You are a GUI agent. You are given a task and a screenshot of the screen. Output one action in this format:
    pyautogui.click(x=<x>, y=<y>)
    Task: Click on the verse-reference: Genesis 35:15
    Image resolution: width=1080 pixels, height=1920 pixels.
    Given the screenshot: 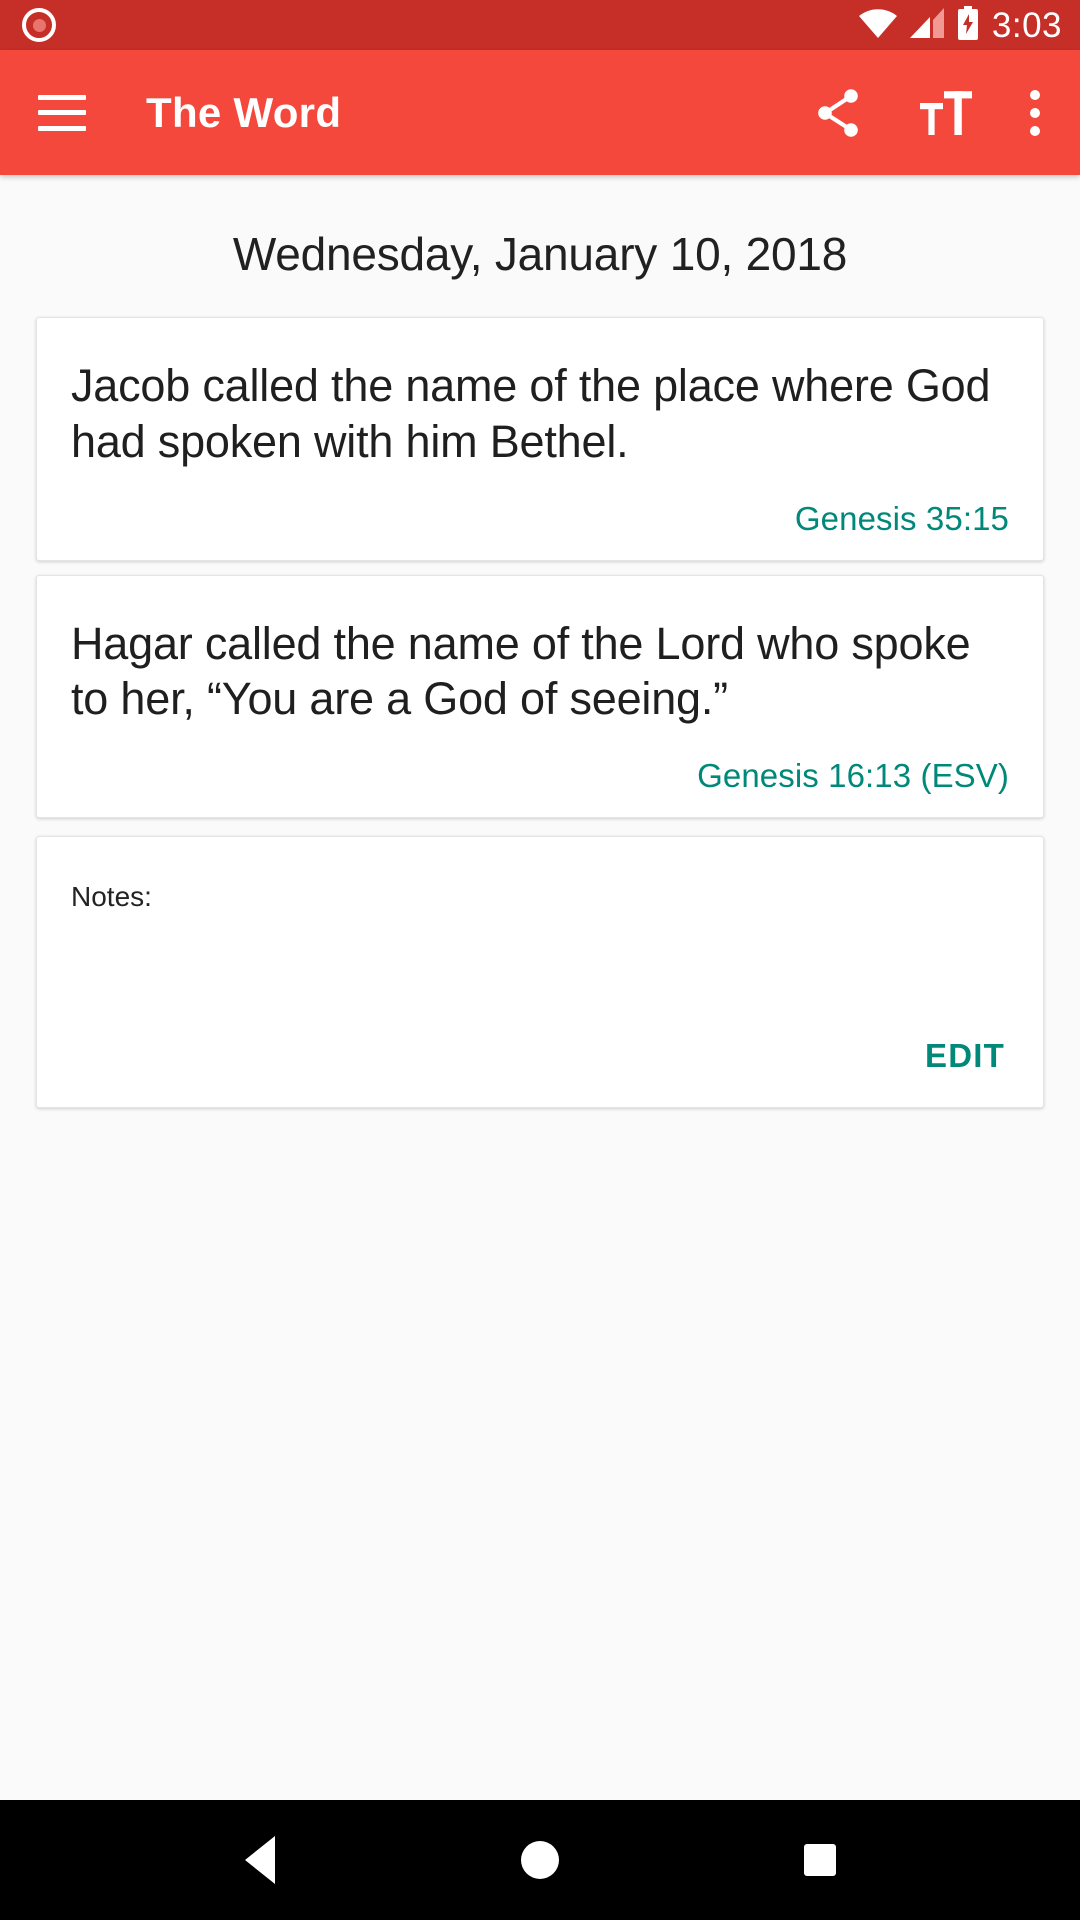 What is the action you would take?
    pyautogui.click(x=540, y=519)
    